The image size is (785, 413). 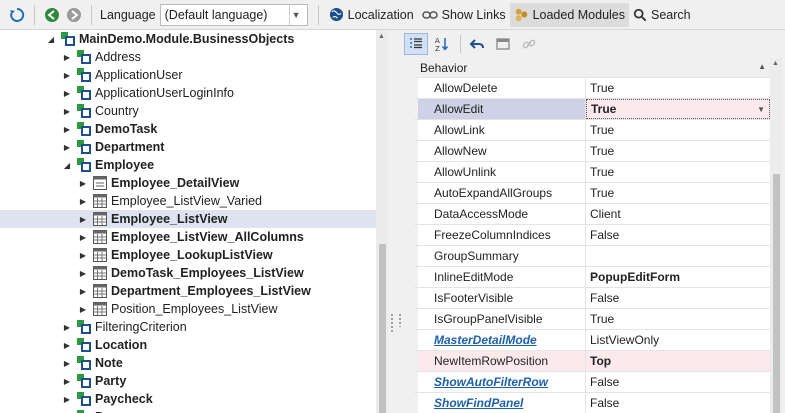 I want to click on property-row: InlineEditMode PopupEditForm, so click(x=592, y=277).